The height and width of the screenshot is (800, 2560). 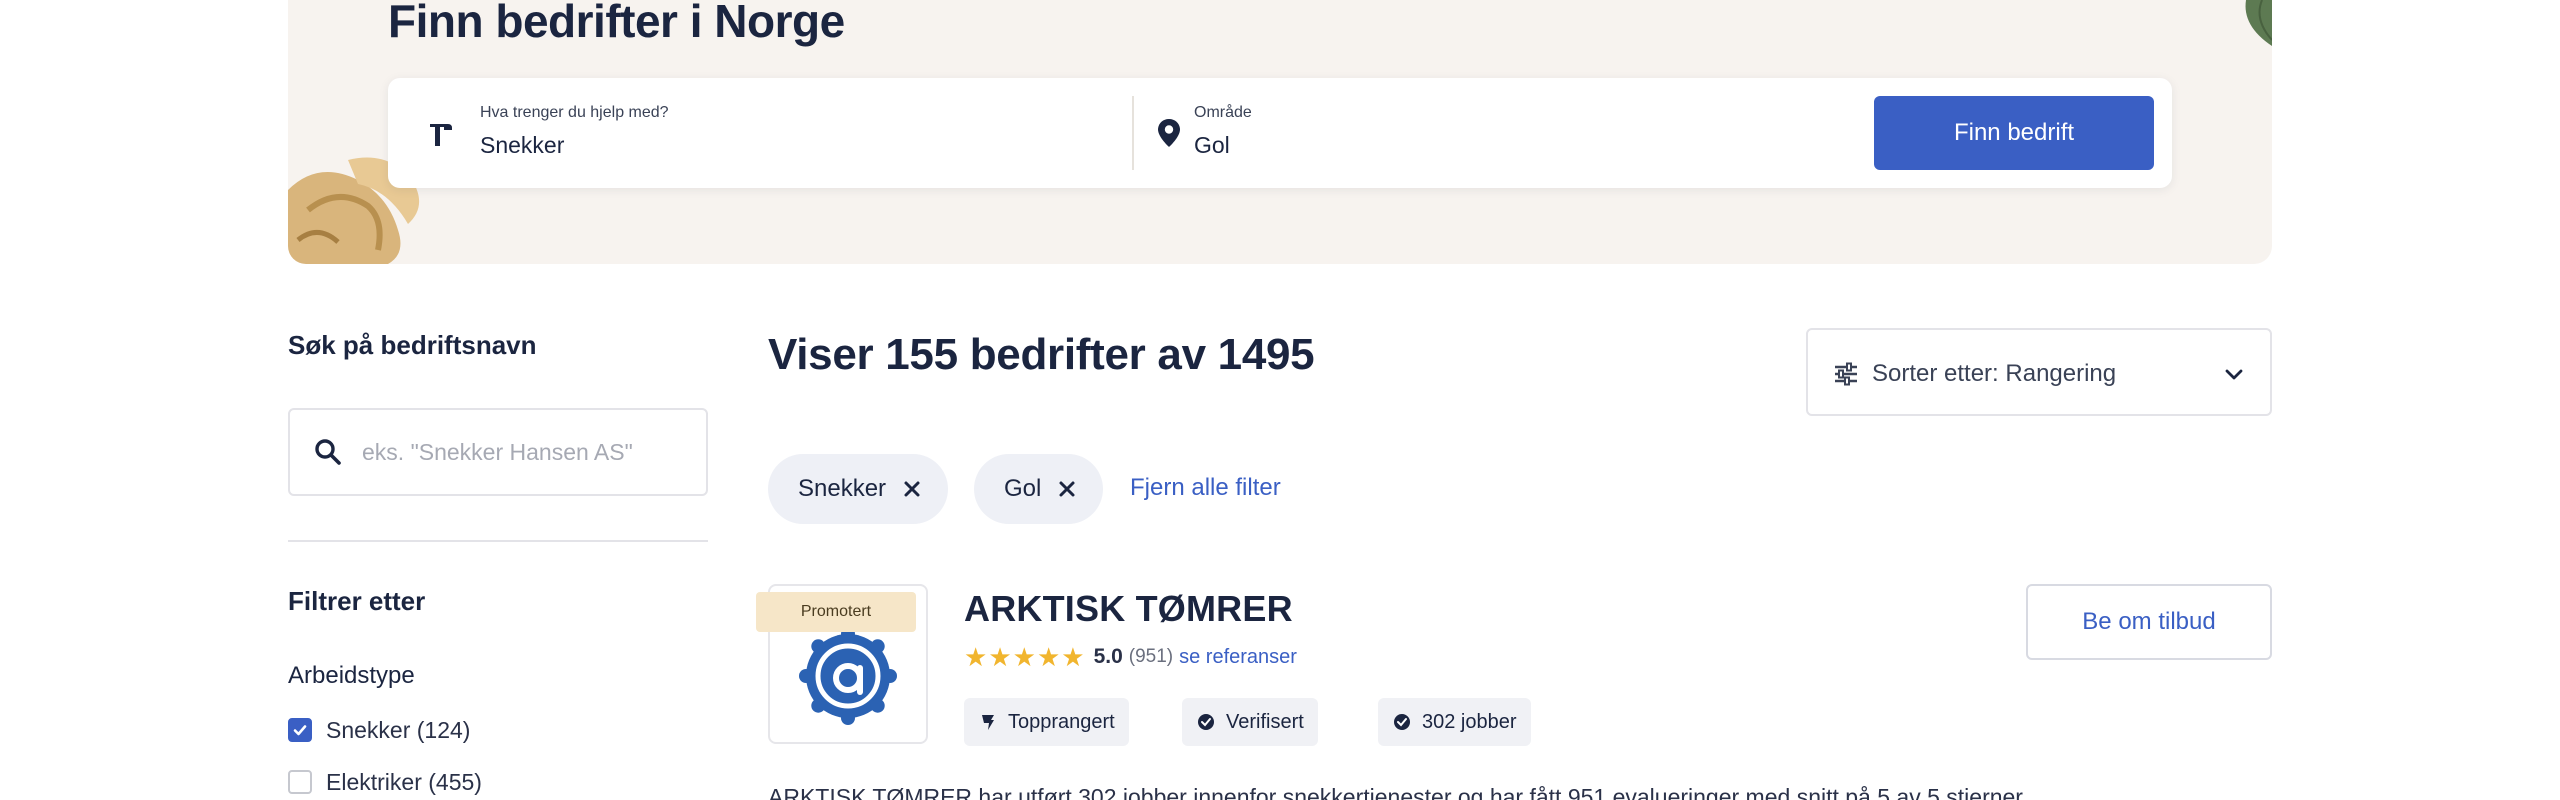 I want to click on sidebar-divider, so click(x=498, y=541).